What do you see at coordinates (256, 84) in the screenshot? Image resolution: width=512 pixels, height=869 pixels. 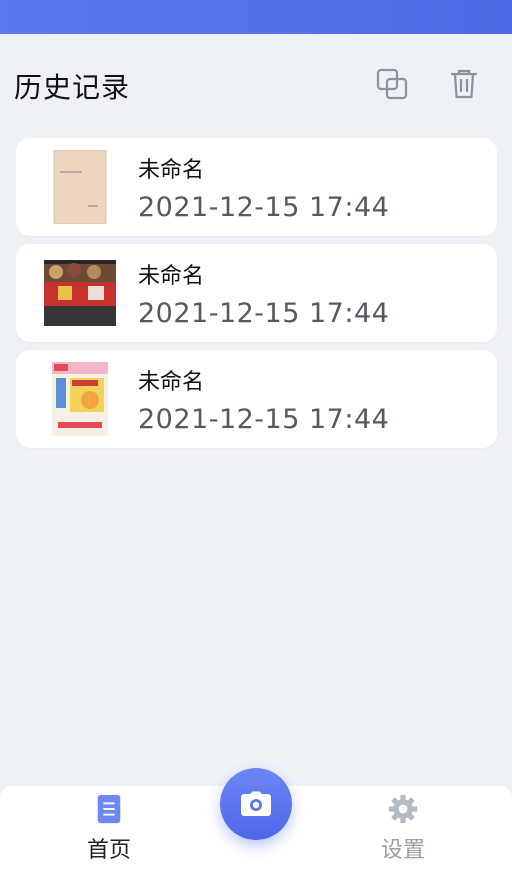 I see `header: 历史记录` at bounding box center [256, 84].